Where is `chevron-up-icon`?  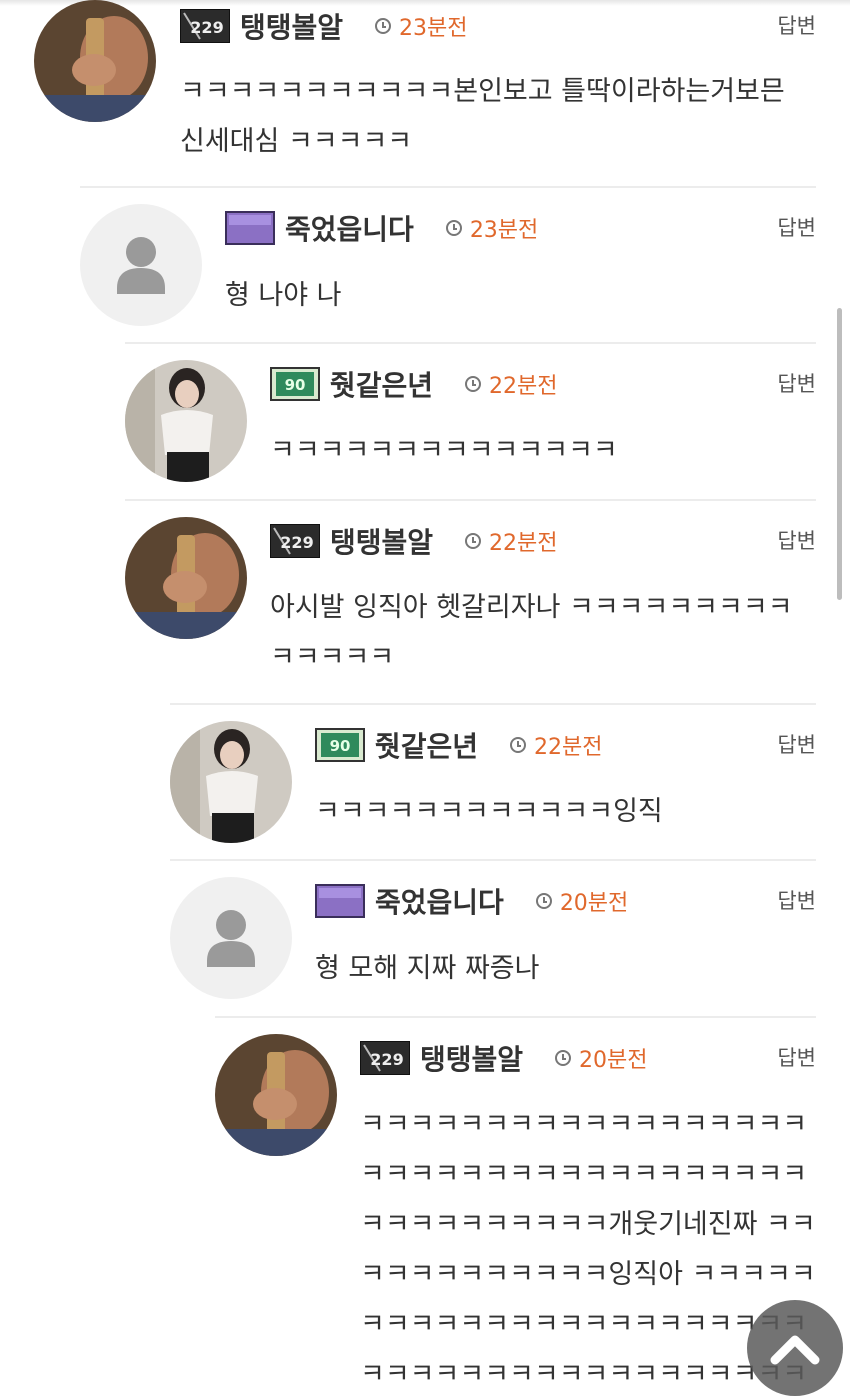
chevron-up-icon is located at coordinates (795, 1350).